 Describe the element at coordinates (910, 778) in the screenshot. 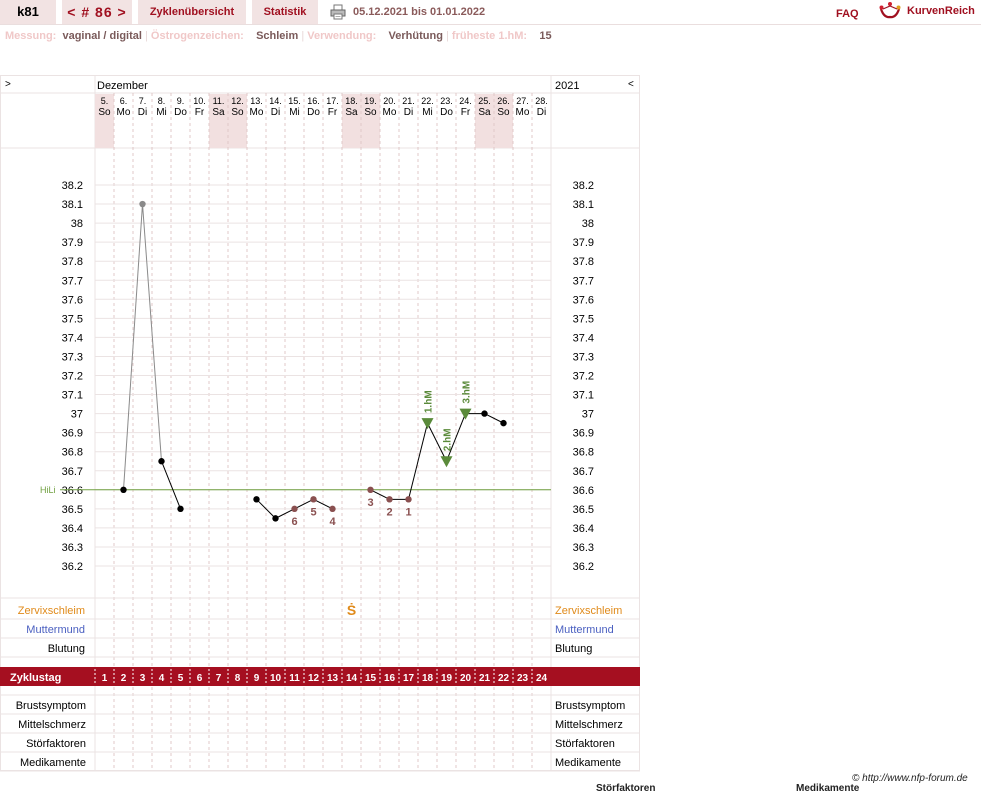

I see `copyright: © http://www.nfp-forum.de` at that location.